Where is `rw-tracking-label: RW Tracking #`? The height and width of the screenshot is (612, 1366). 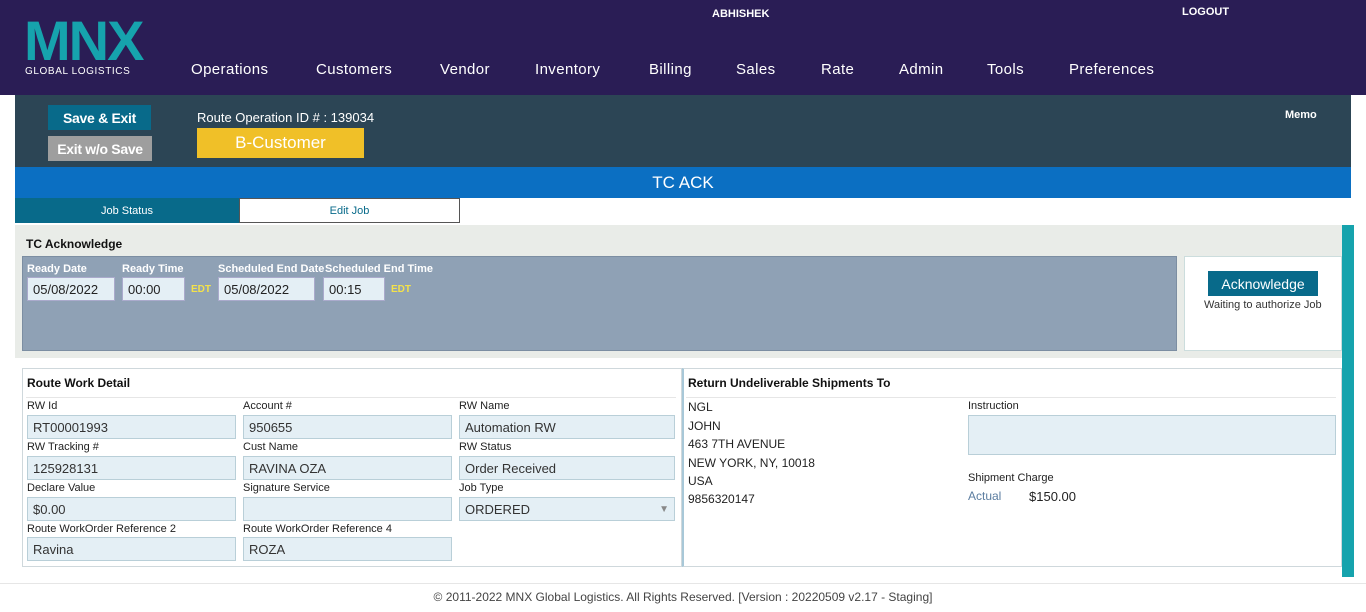
rw-tracking-label: RW Tracking # is located at coordinates (63, 447).